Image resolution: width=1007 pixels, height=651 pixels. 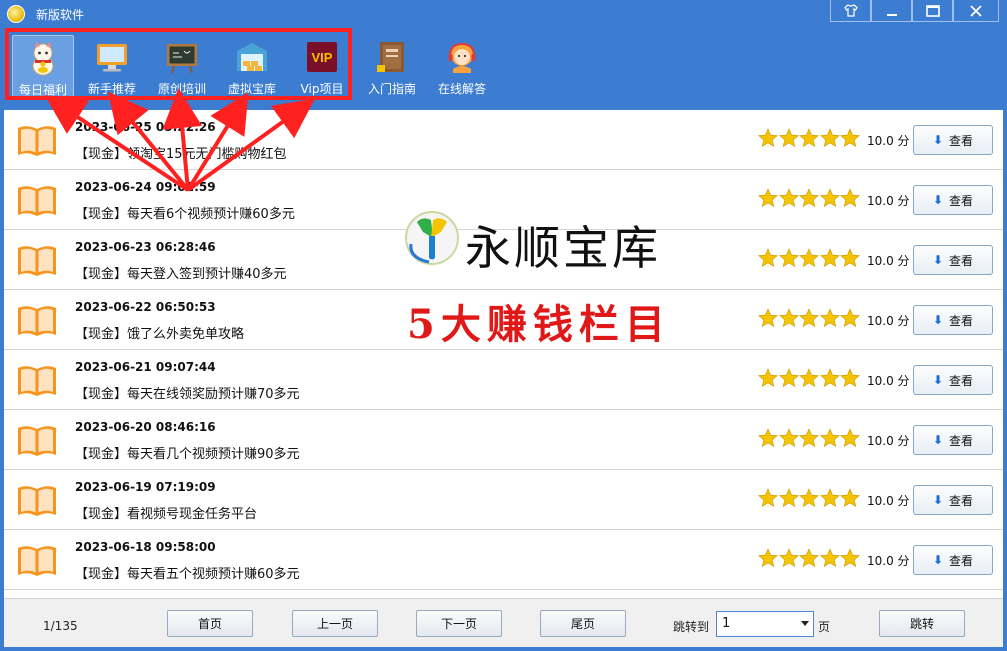 What do you see at coordinates (166, 512) in the screenshot?
I see `item-title: 【现金】看视频号现金任务平台` at bounding box center [166, 512].